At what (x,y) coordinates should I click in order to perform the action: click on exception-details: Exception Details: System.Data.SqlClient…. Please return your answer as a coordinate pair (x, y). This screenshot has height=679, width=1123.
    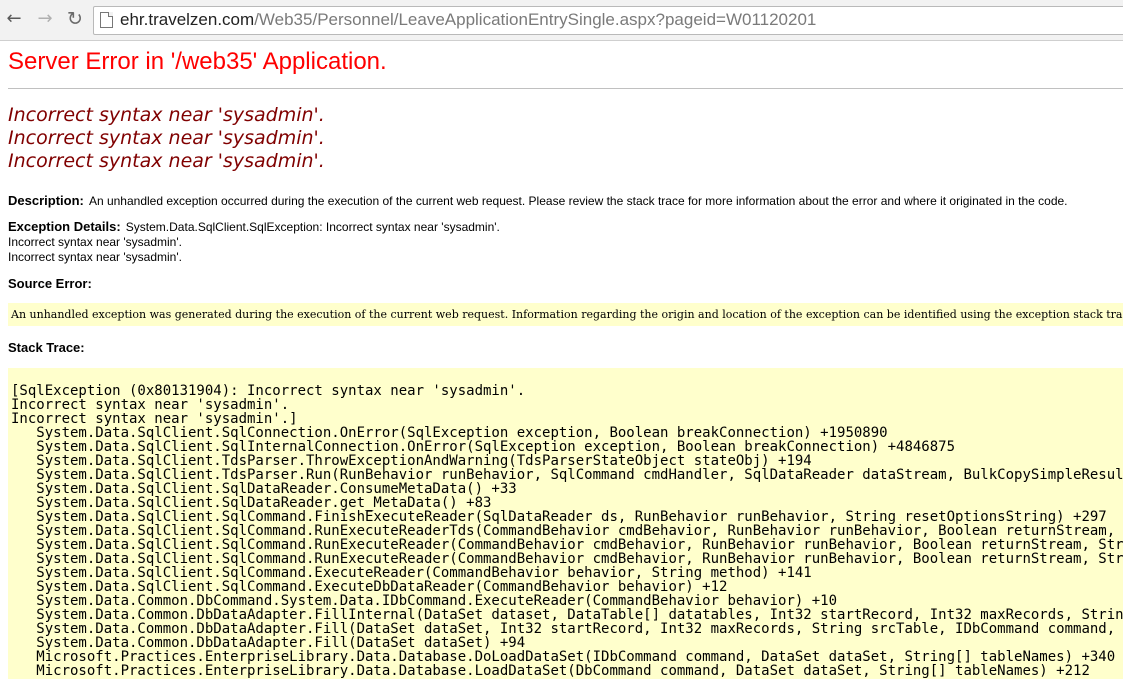
    Looking at the image, I should click on (254, 242).